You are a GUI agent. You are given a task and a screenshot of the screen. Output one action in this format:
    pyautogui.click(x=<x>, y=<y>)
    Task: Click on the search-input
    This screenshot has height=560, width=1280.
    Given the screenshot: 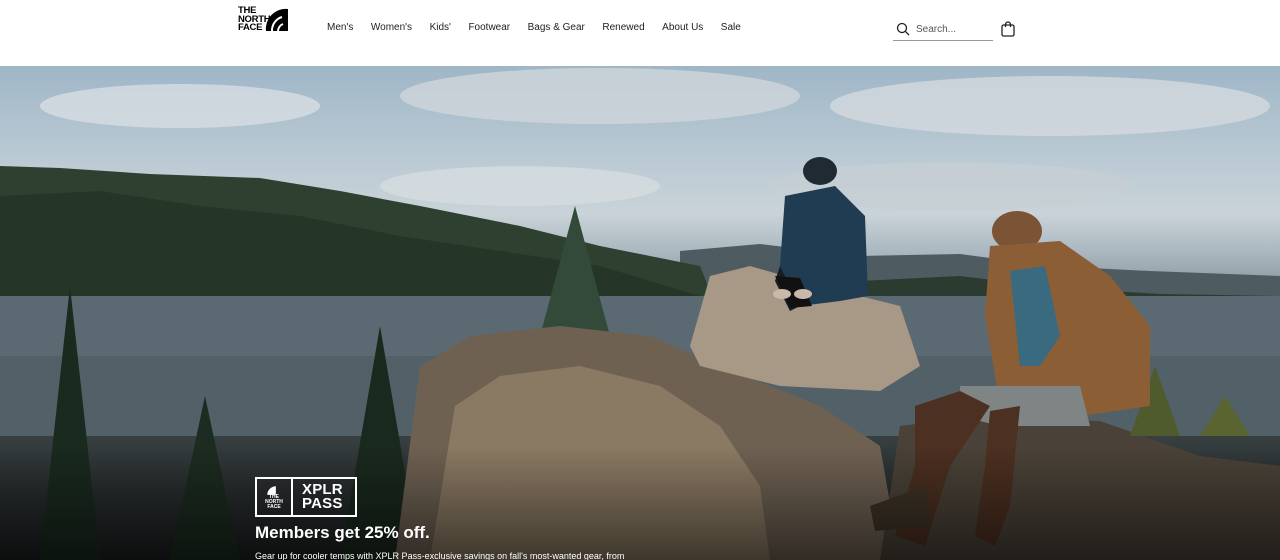 What is the action you would take?
    pyautogui.click(x=951, y=29)
    